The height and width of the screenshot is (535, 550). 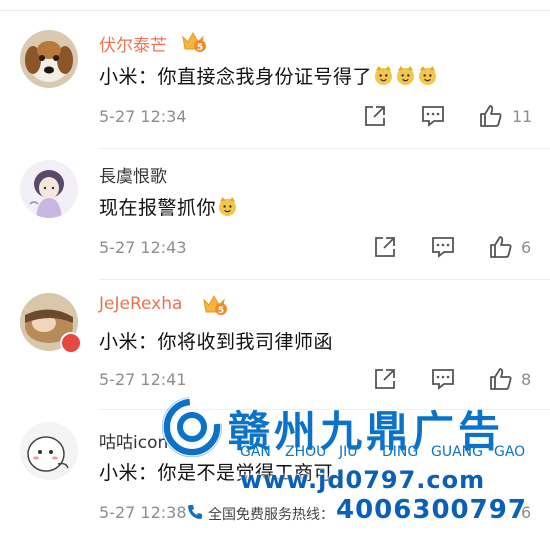 I want to click on phone-icon, so click(x=195, y=512).